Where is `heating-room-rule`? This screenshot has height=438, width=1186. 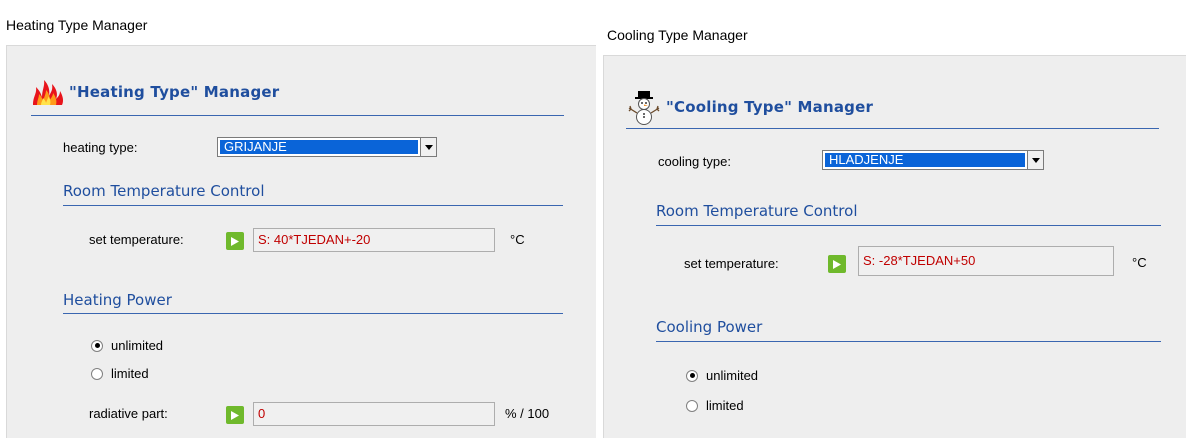
heating-room-rule is located at coordinates (313, 205).